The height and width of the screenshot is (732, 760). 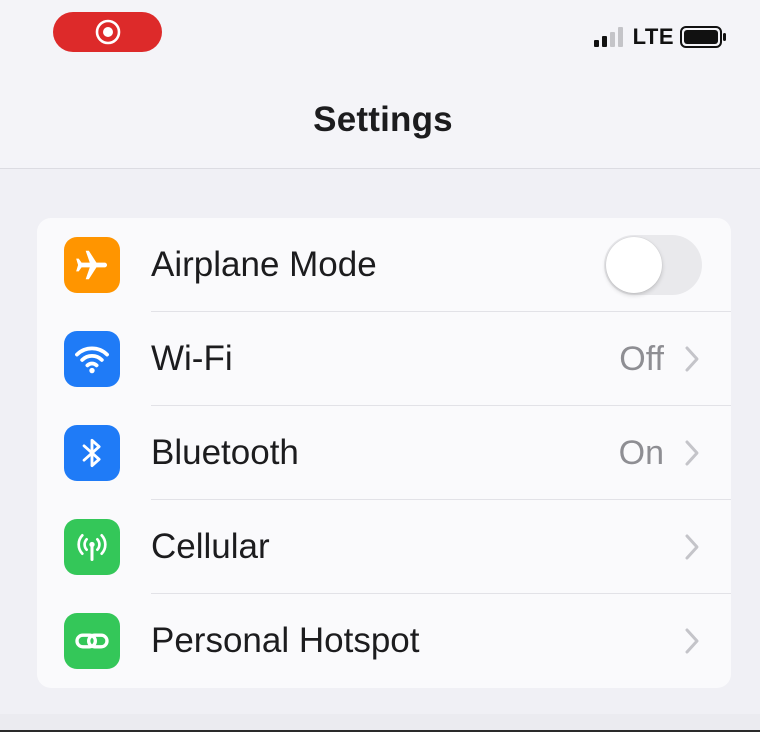 I want to click on settings-row-personal-hotspot: Personal Hotspot, so click(x=384, y=641).